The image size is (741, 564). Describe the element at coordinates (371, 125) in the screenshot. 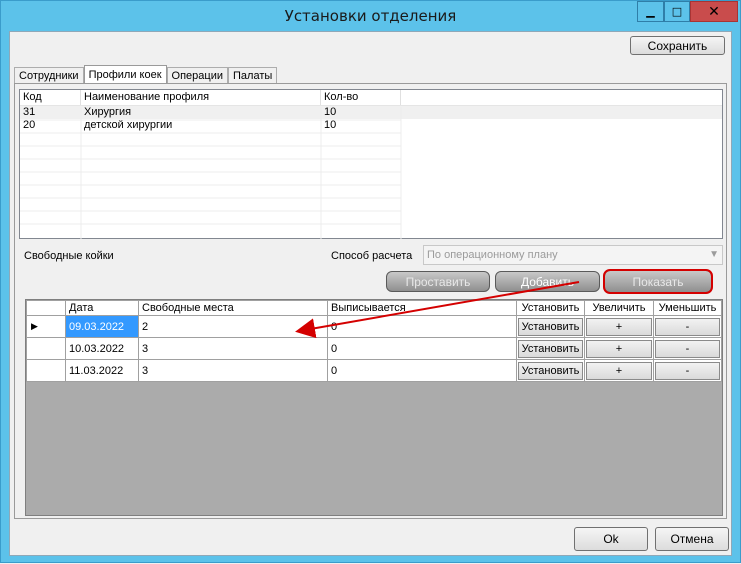

I see `list-item: 20 детской хирургии 10` at that location.